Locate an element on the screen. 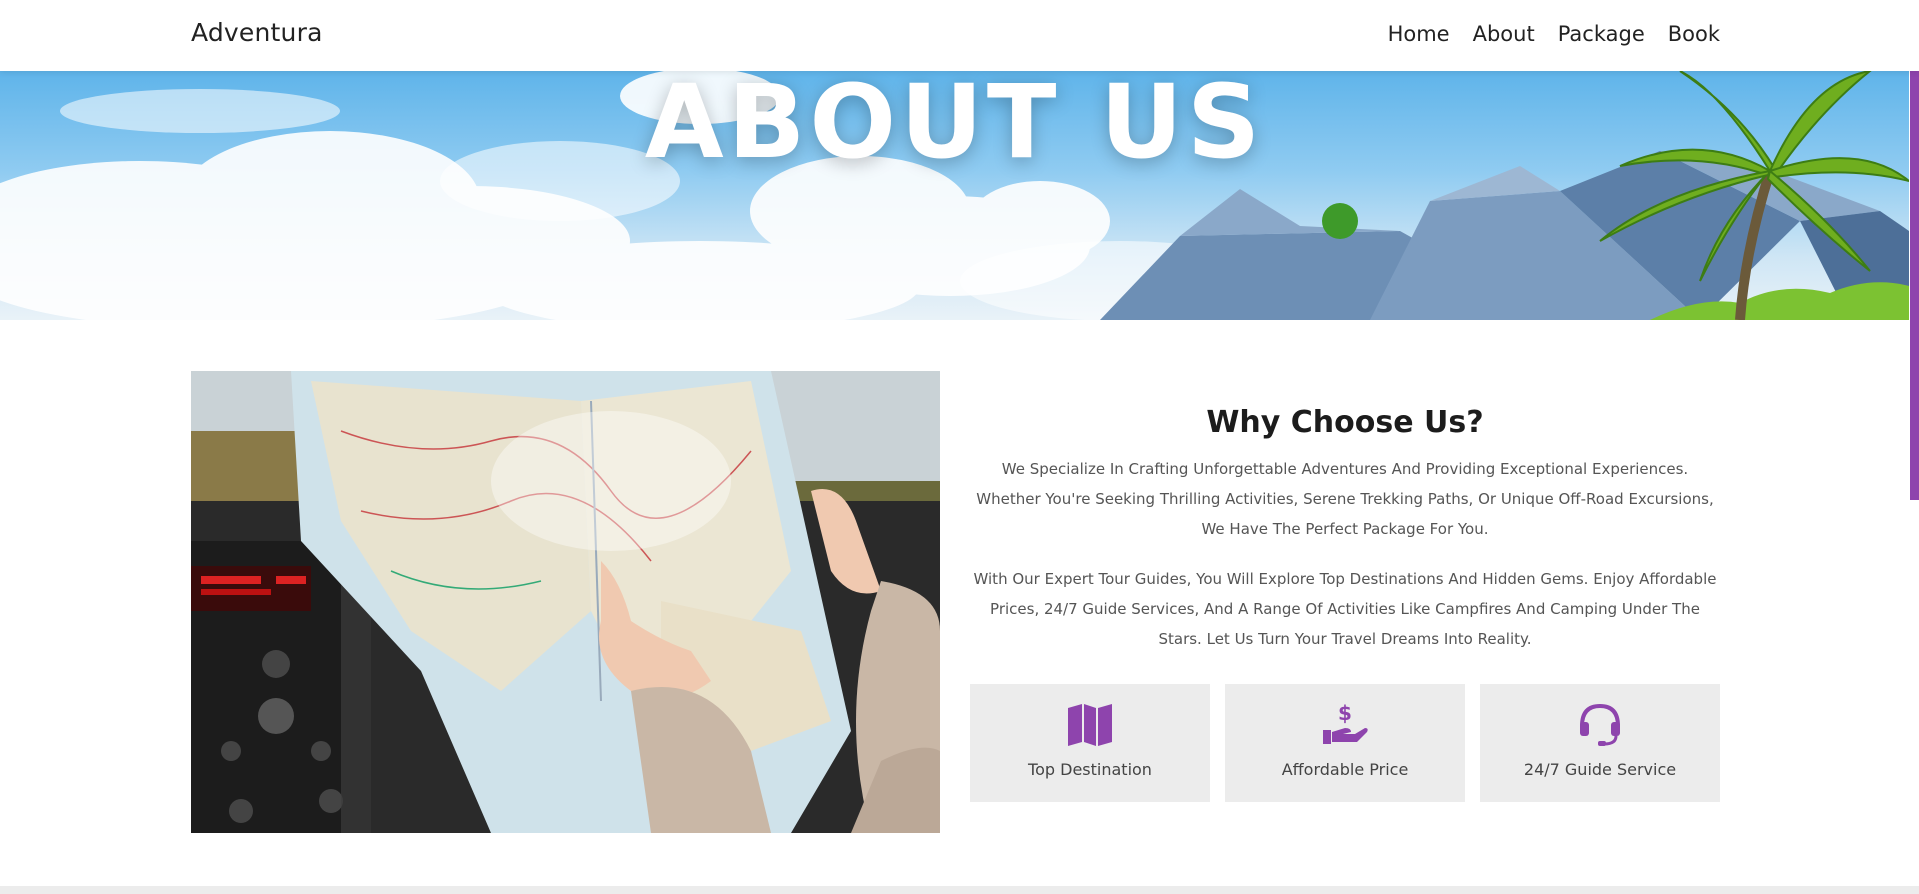  feature-card-top-destination: Top Destination is located at coordinates (1090, 743).